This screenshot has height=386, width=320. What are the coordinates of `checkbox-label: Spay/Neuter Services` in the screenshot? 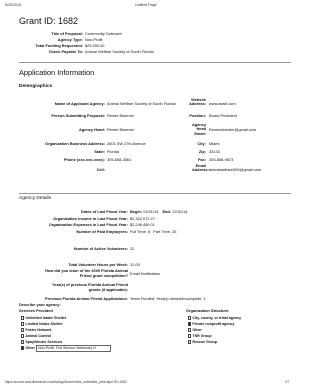 It's located at (44, 342).